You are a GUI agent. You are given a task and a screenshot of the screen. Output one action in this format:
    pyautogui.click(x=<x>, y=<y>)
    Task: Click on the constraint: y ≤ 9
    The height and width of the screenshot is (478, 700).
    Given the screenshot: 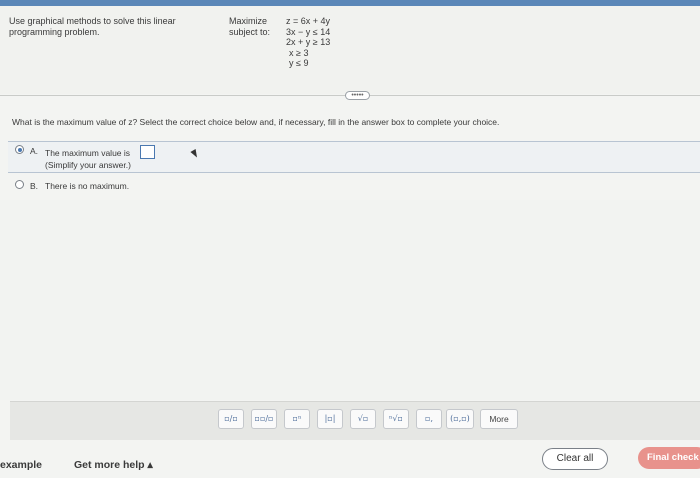 What is the action you would take?
    pyautogui.click(x=299, y=63)
    